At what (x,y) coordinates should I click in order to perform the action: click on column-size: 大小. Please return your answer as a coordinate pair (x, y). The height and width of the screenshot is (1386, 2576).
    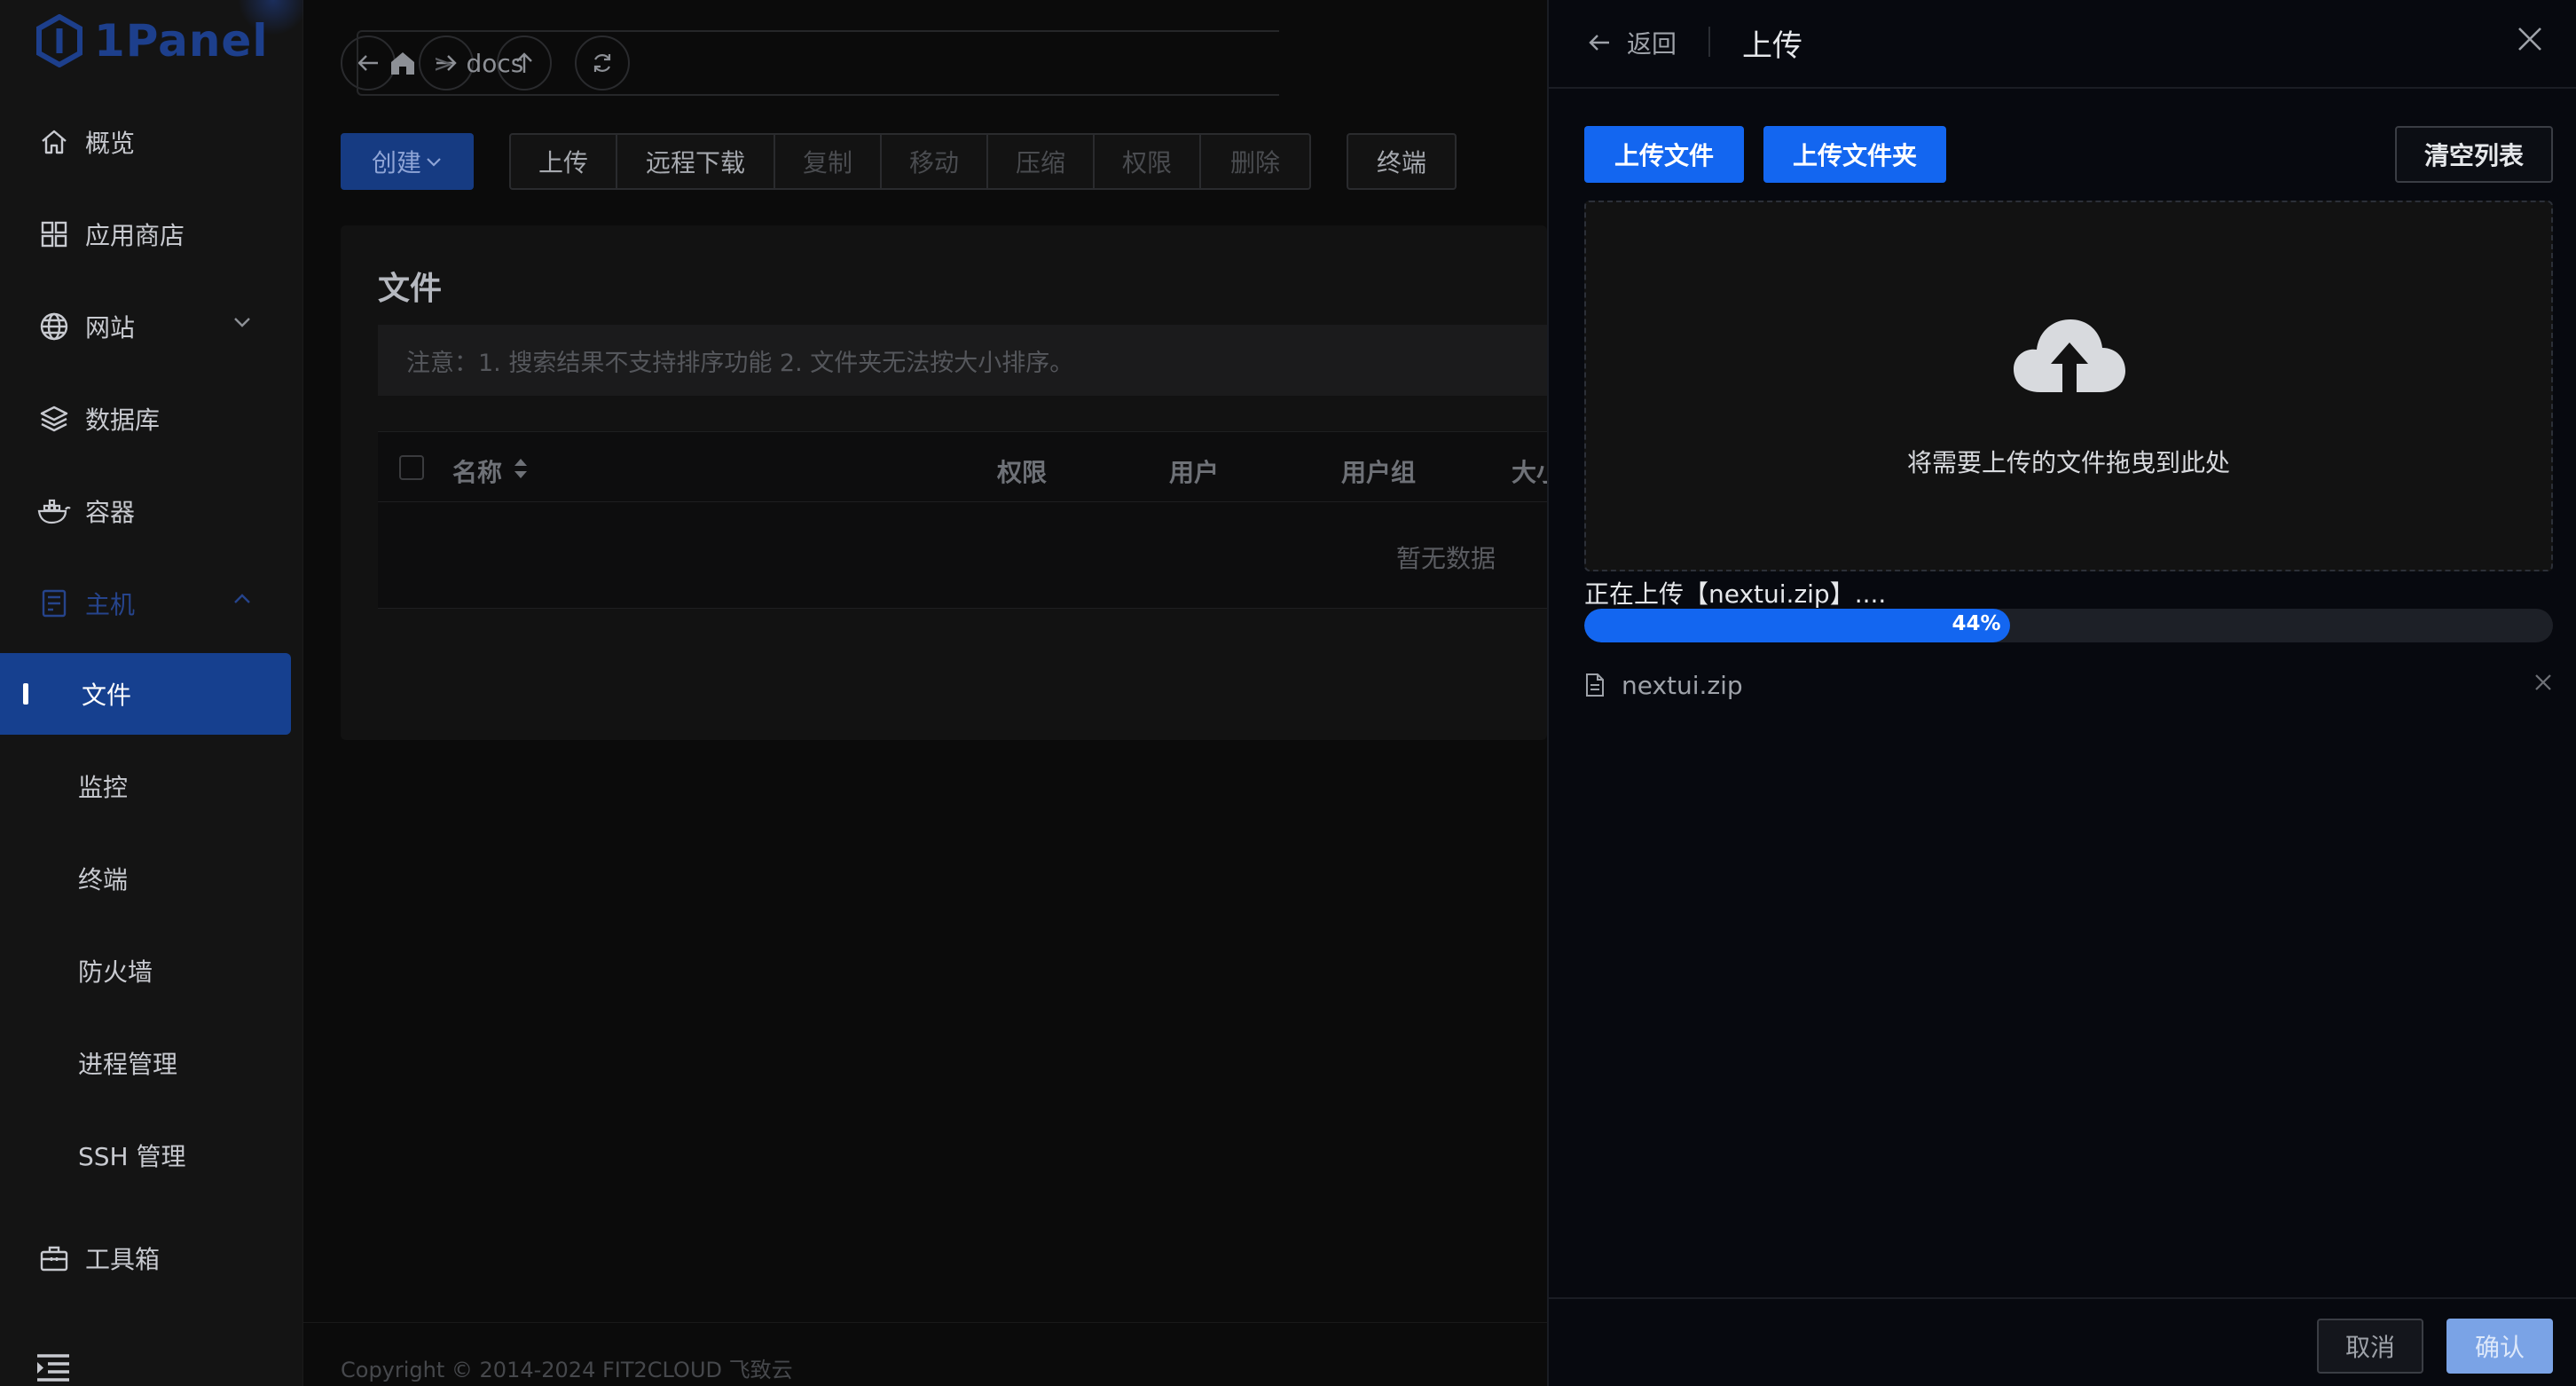
    Looking at the image, I should click on (1529, 472).